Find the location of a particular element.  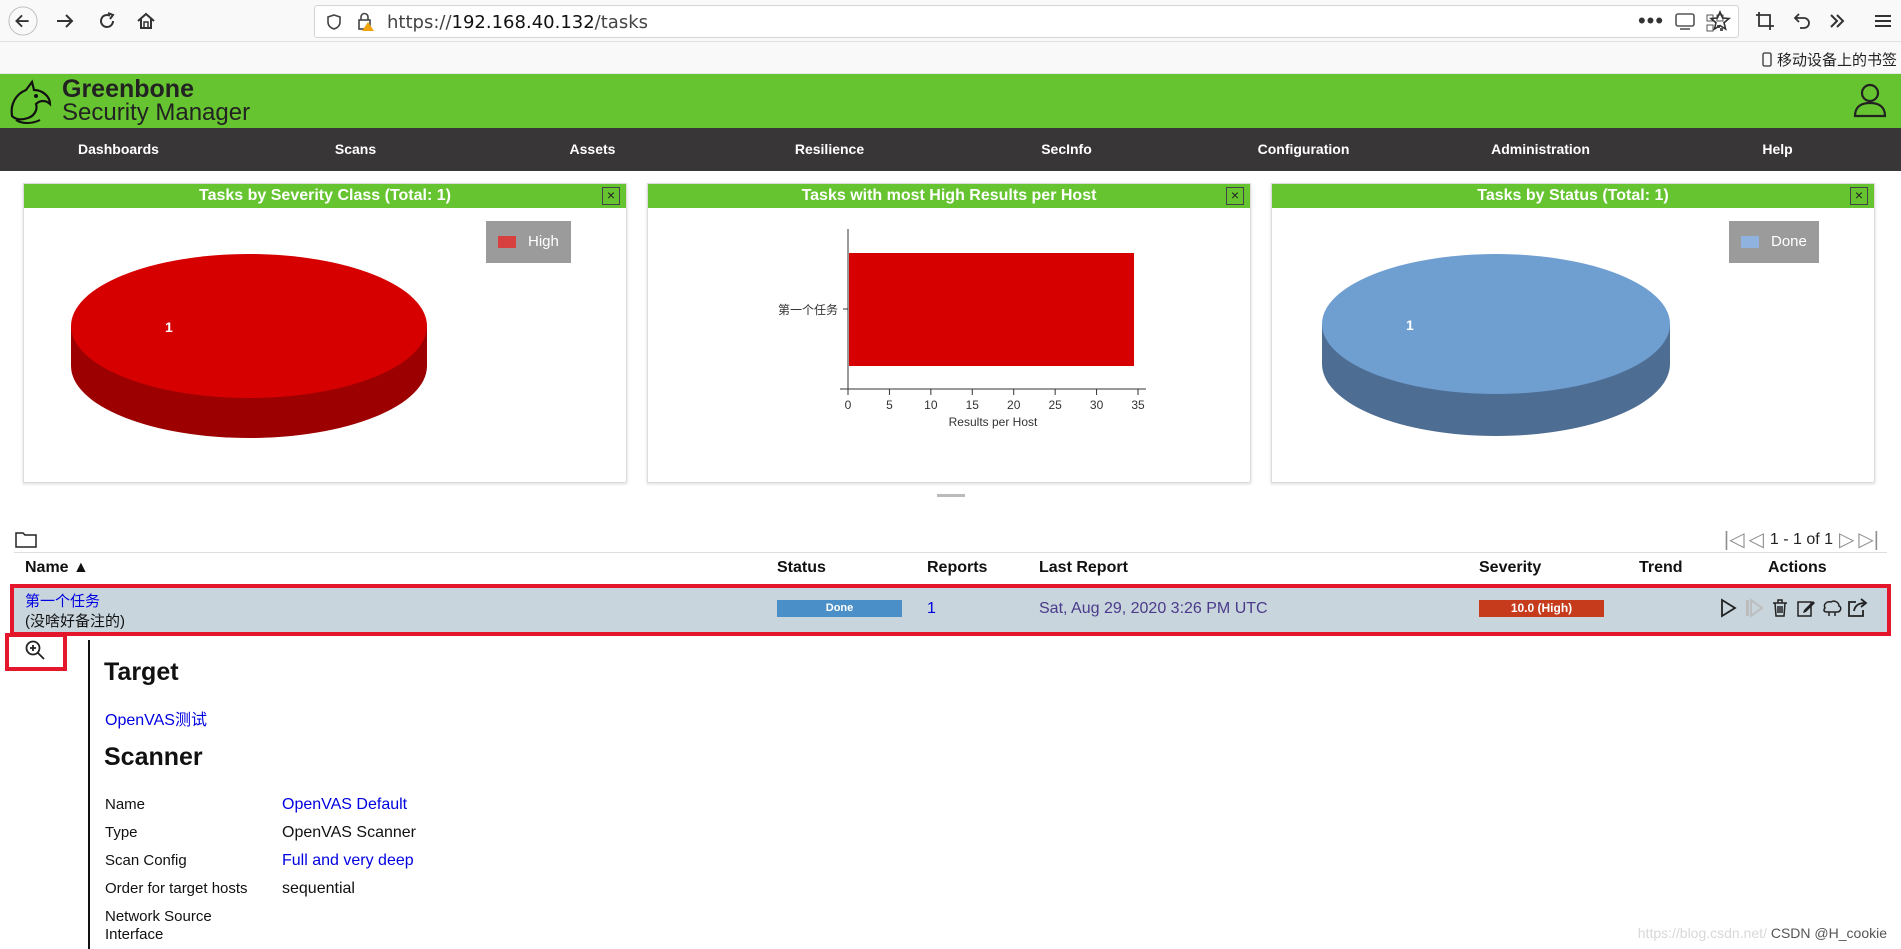

column-header-last-report: Last Report is located at coordinates (1083, 568).